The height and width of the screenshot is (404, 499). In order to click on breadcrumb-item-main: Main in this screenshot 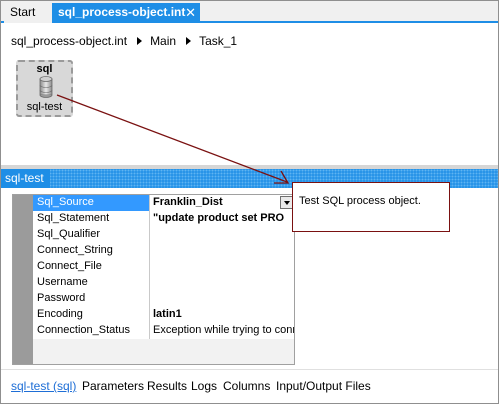, I will do `click(163, 41)`.